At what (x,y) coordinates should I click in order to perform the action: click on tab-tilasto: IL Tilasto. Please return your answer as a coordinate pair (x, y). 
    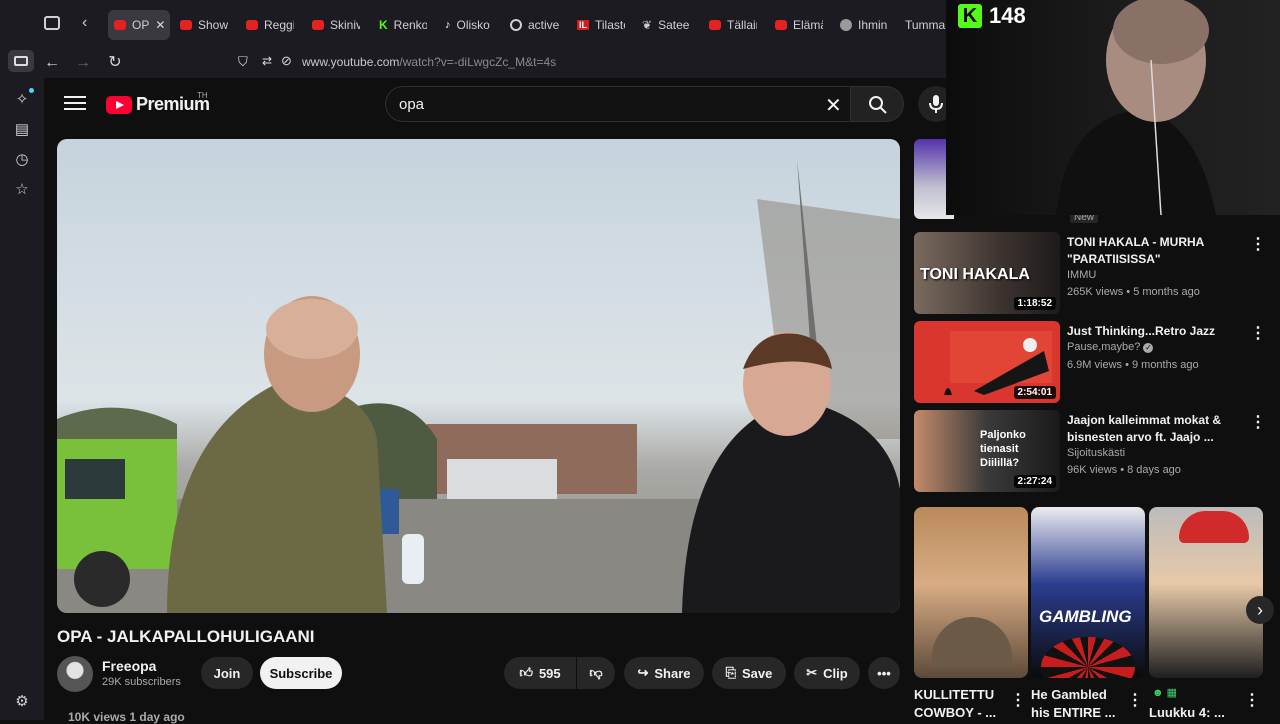
    Looking at the image, I should click on (601, 25).